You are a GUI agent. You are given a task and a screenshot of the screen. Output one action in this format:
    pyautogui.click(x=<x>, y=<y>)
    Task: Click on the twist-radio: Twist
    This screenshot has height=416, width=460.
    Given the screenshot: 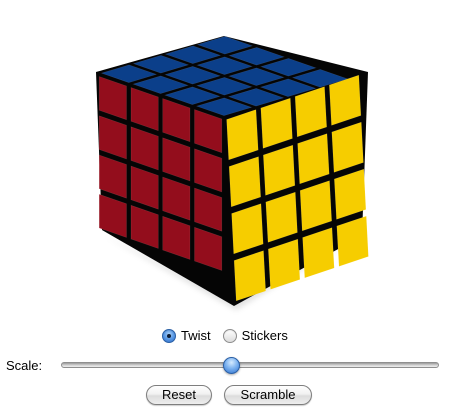 What is the action you would take?
    pyautogui.click(x=186, y=336)
    